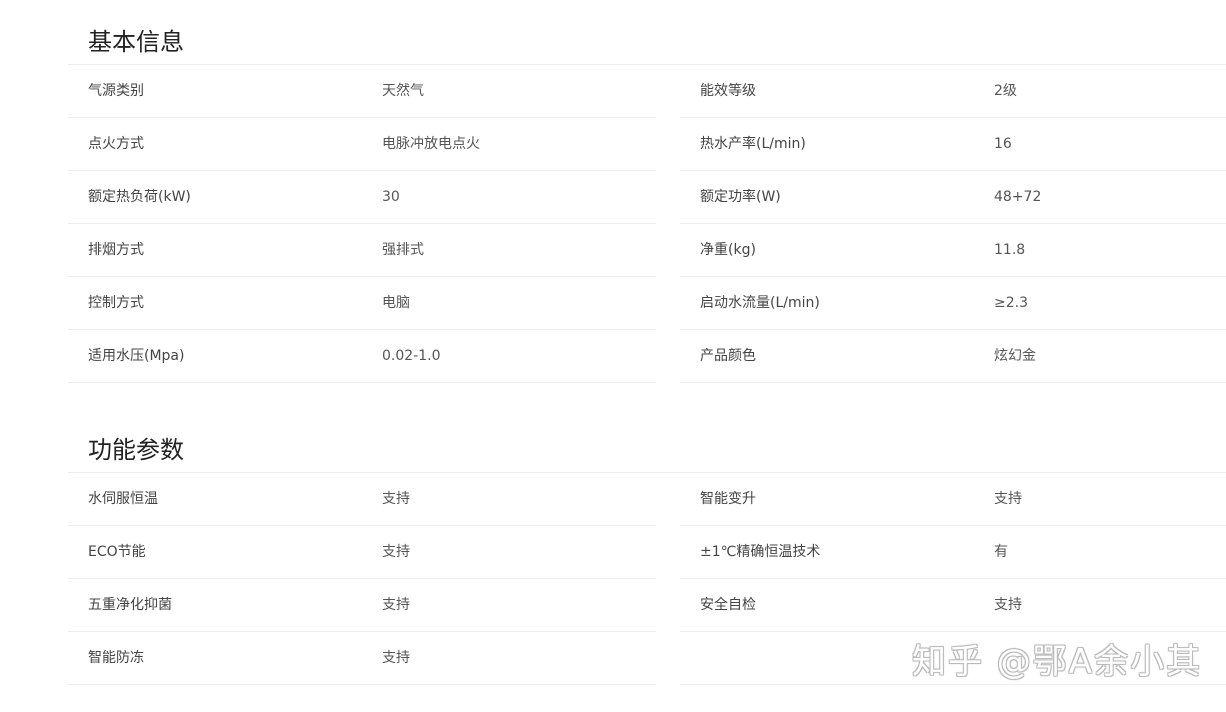  What do you see at coordinates (1015, 356) in the screenshot?
I see `spec-value: 炫幻金` at bounding box center [1015, 356].